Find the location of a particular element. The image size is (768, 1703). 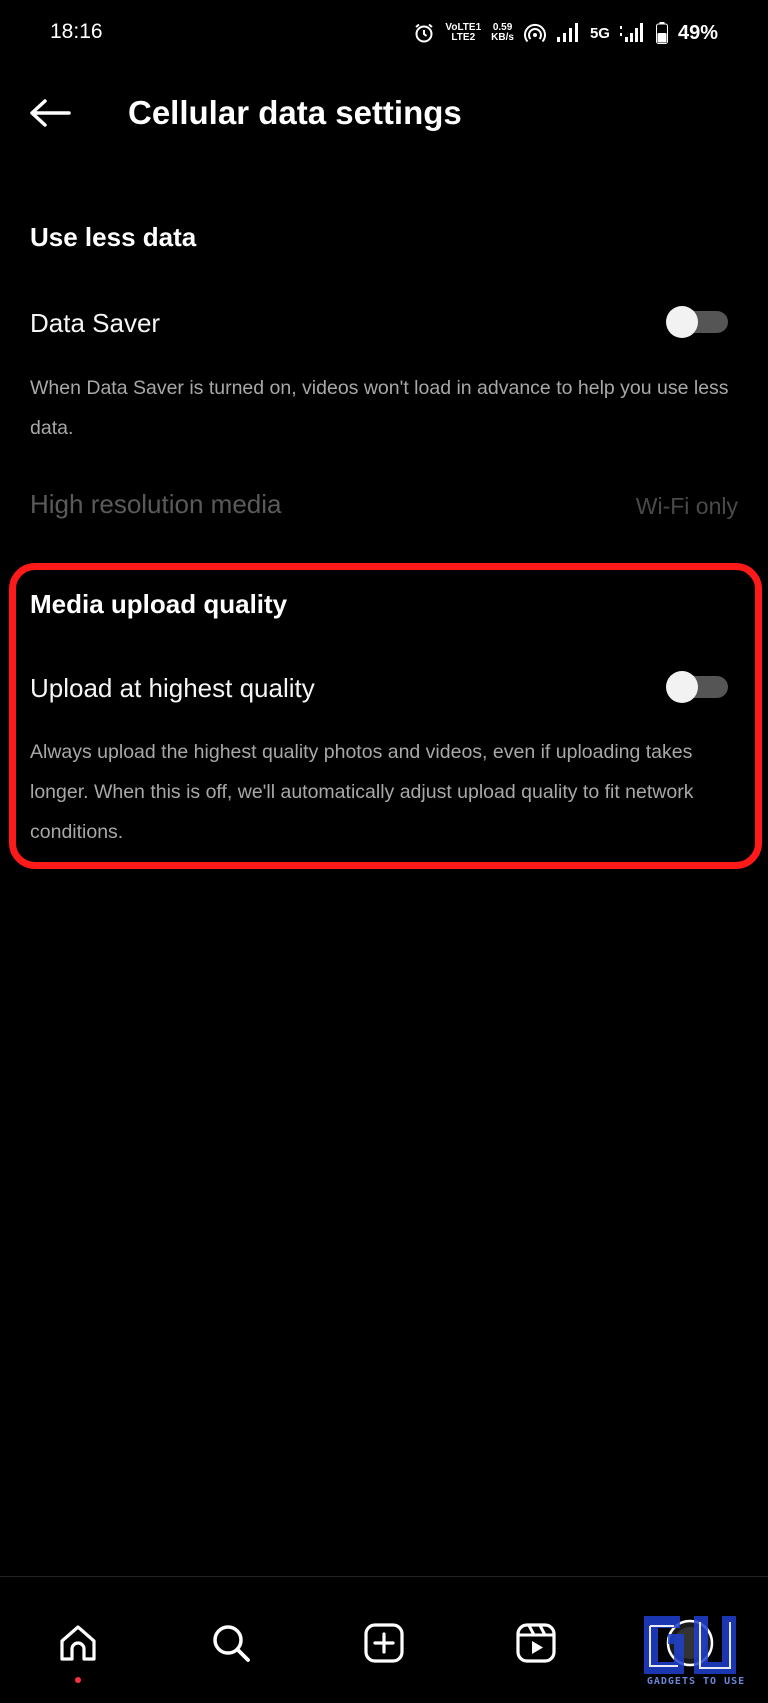

watermark-text: GADGETS TO USE is located at coordinates (696, 1681).